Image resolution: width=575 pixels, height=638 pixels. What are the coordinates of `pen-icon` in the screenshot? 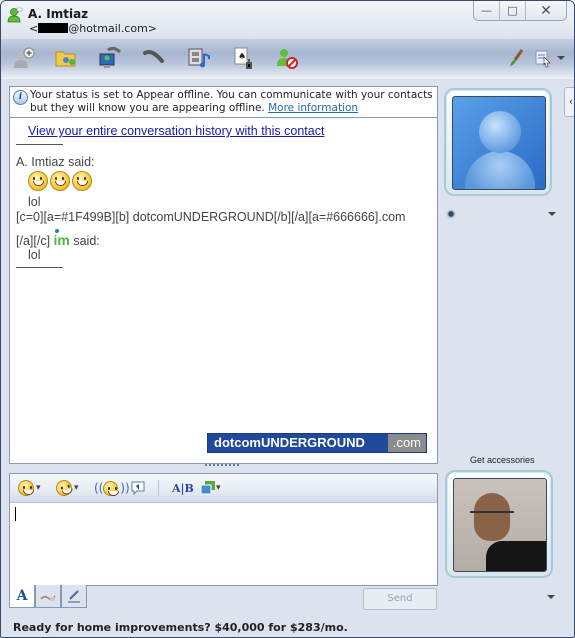 It's located at (74, 596).